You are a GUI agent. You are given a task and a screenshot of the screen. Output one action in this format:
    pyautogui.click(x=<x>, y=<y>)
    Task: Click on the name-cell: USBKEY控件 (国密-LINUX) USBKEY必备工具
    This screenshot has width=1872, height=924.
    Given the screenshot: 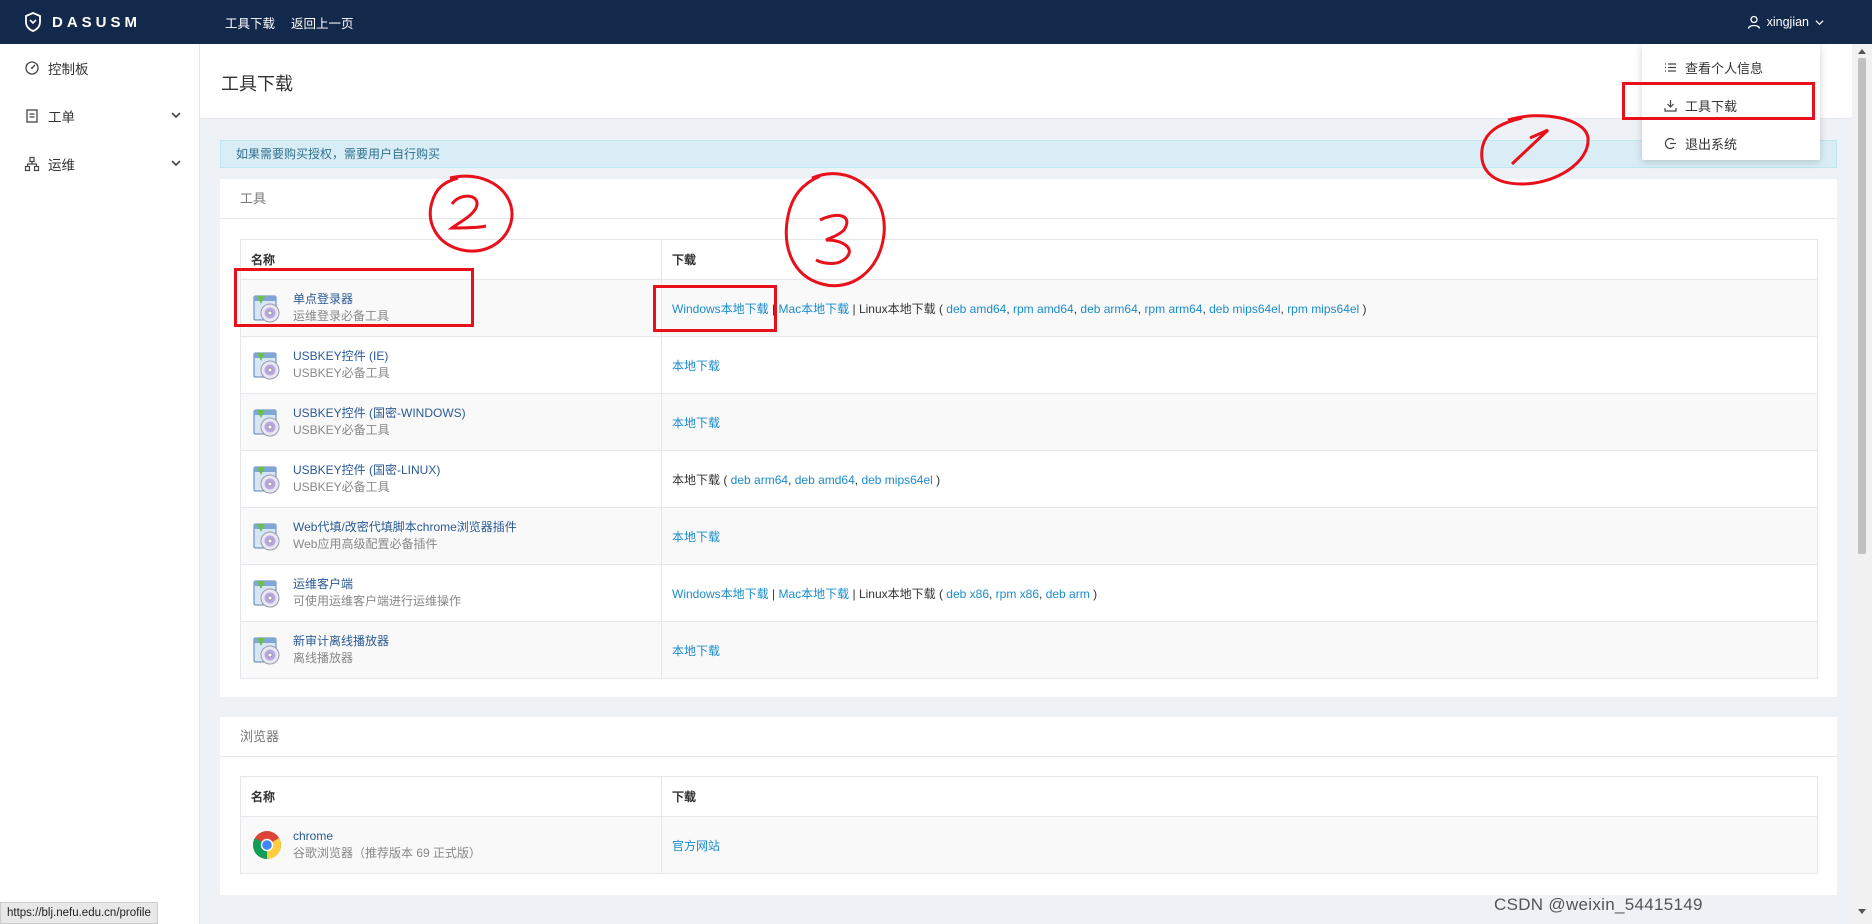 What is the action you would take?
    pyautogui.click(x=451, y=479)
    